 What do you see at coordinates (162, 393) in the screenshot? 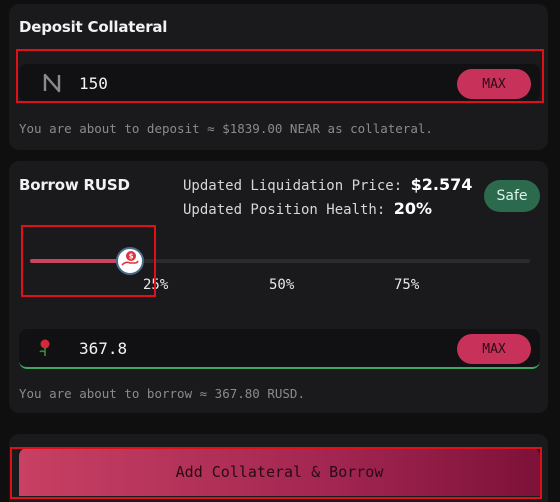
I see `borrow-helper-text: You are about to borrow ≈ 367.80 RUSD.` at bounding box center [162, 393].